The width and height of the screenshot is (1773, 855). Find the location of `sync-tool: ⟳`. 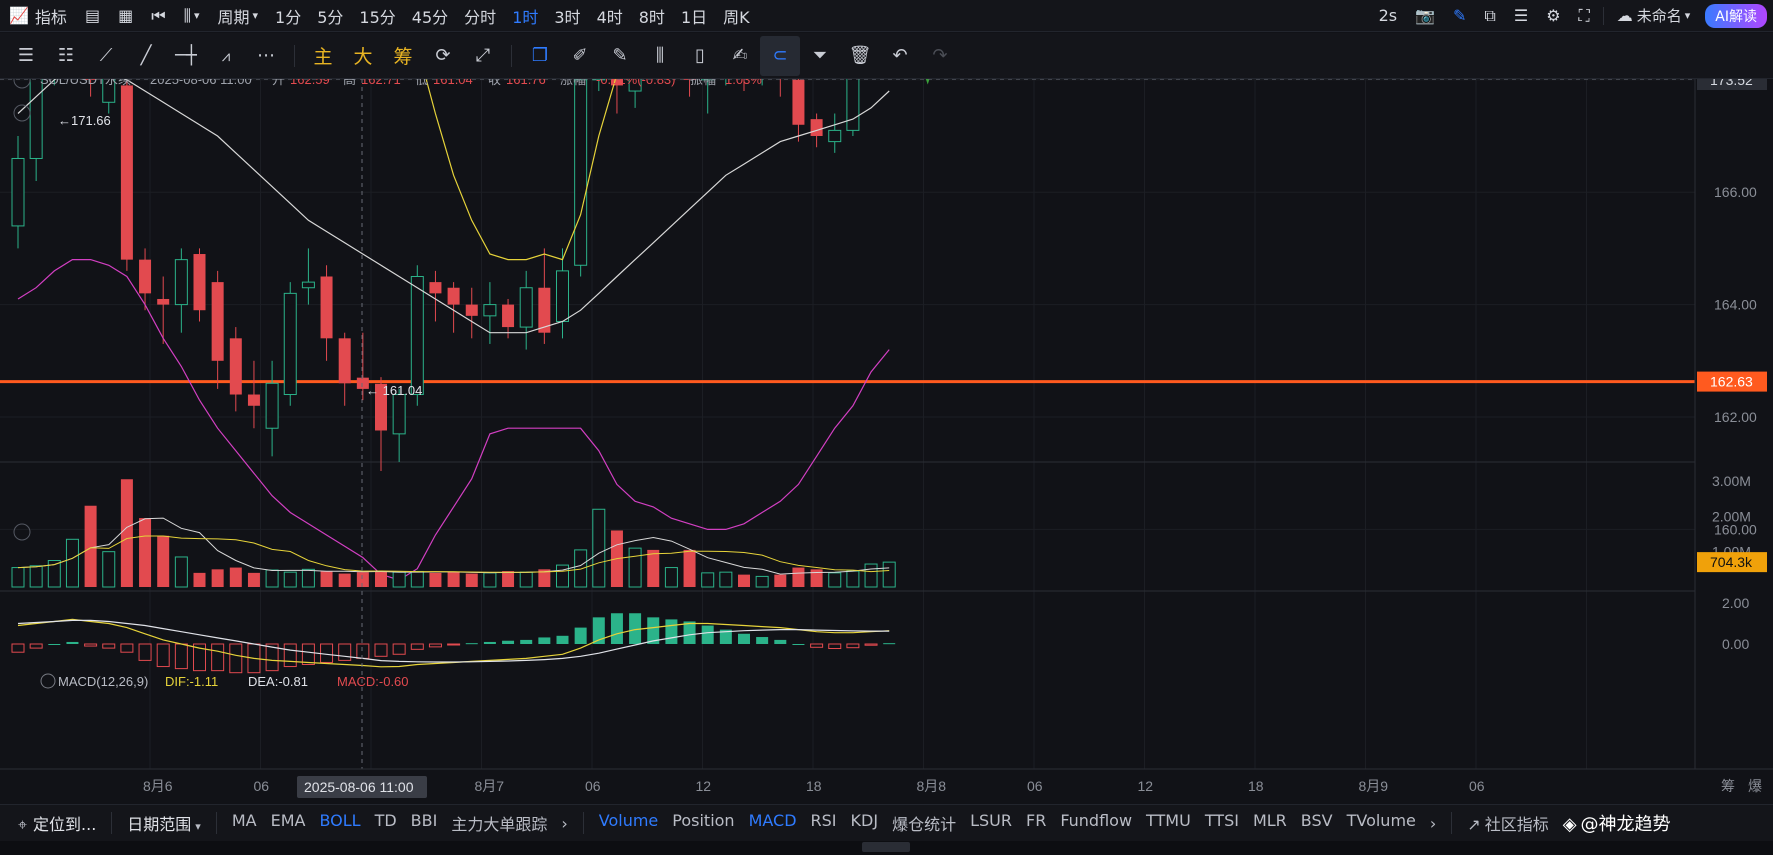

sync-tool: ⟳ is located at coordinates (443, 56).